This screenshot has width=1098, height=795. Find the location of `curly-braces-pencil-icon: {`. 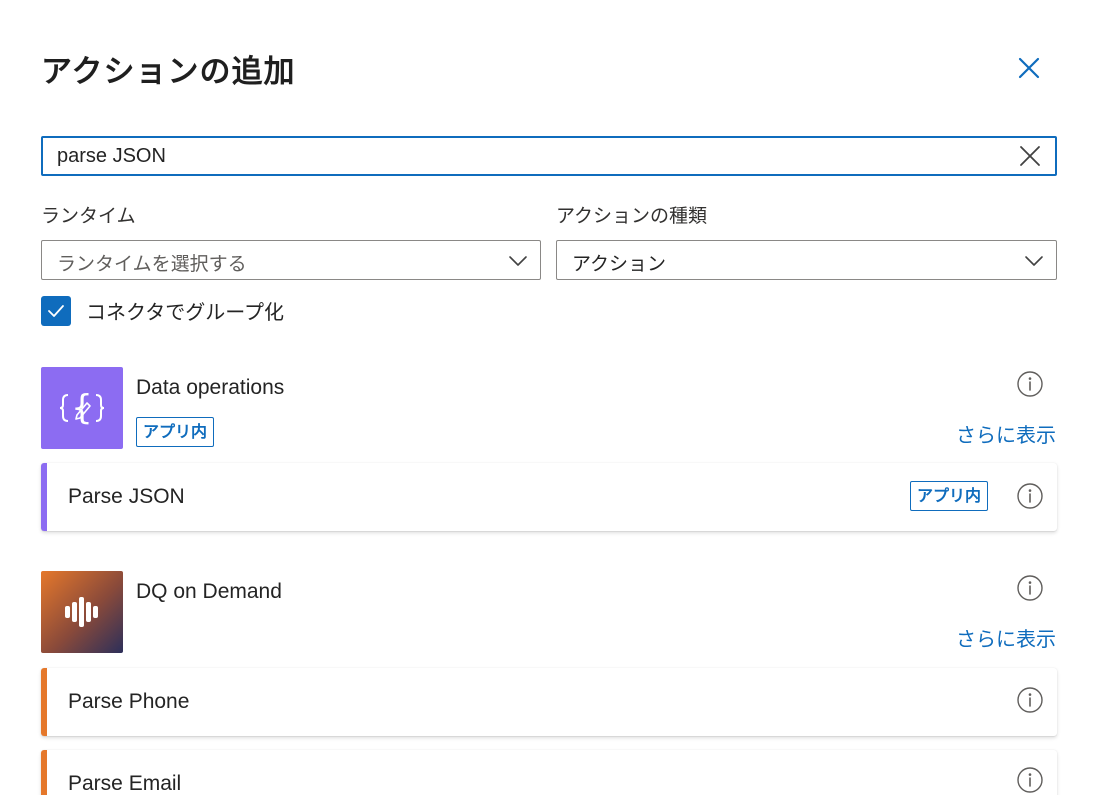

curly-braces-pencil-icon: { is located at coordinates (82, 408).